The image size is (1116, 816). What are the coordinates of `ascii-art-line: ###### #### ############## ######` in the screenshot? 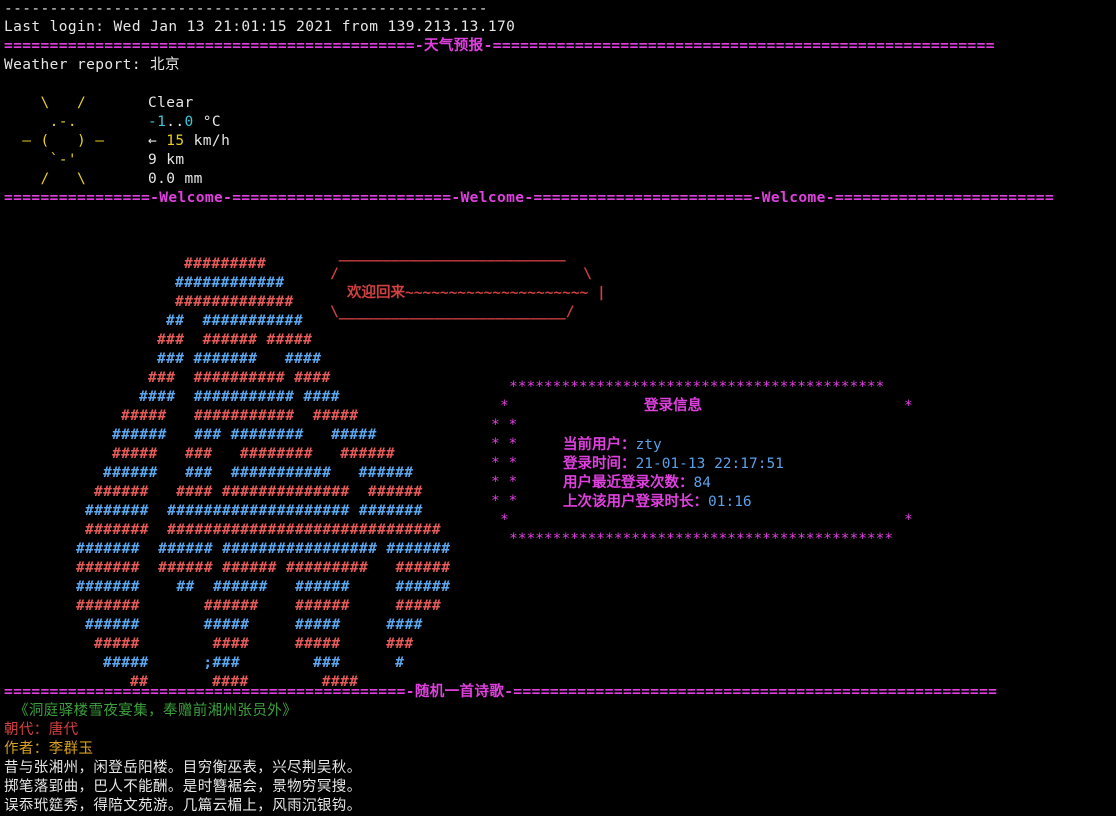 It's located at (258, 492).